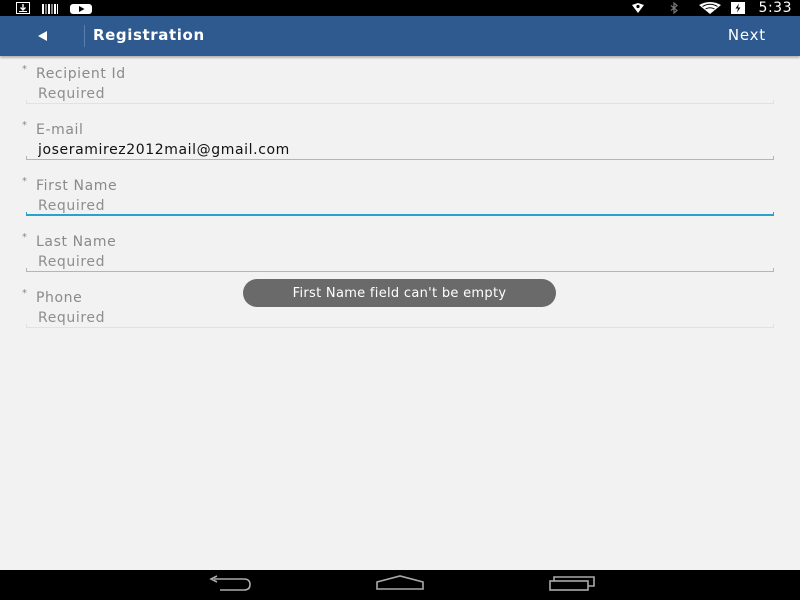 This screenshot has width=800, height=600. I want to click on download-icon, so click(23, 9).